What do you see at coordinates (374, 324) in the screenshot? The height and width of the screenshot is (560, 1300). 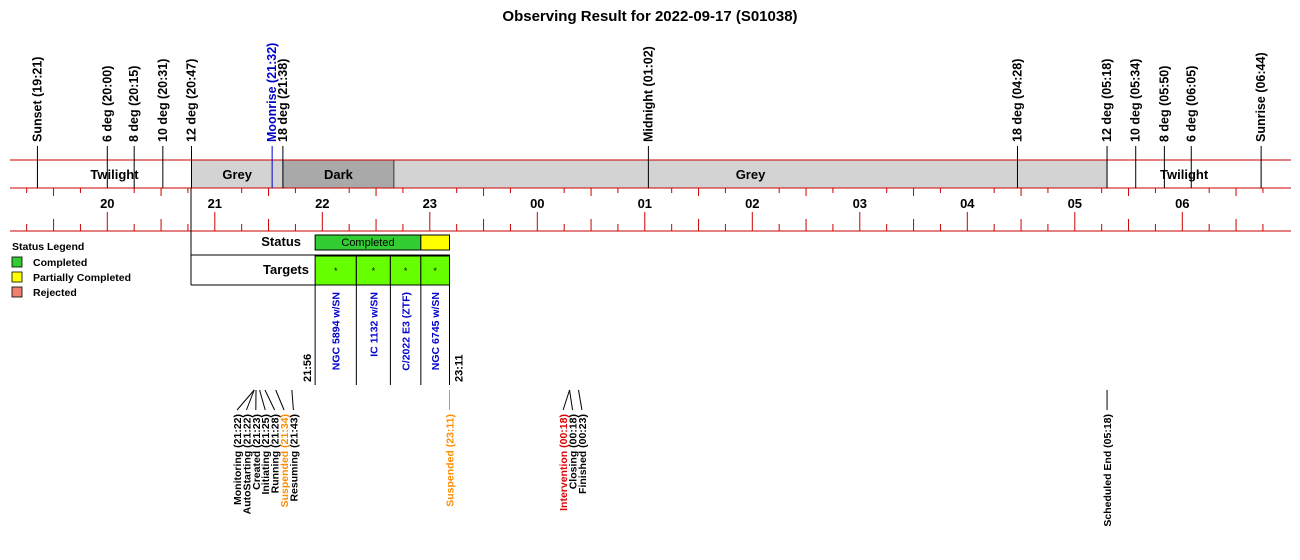 I see `target-name: IC 1132 w/SN` at bounding box center [374, 324].